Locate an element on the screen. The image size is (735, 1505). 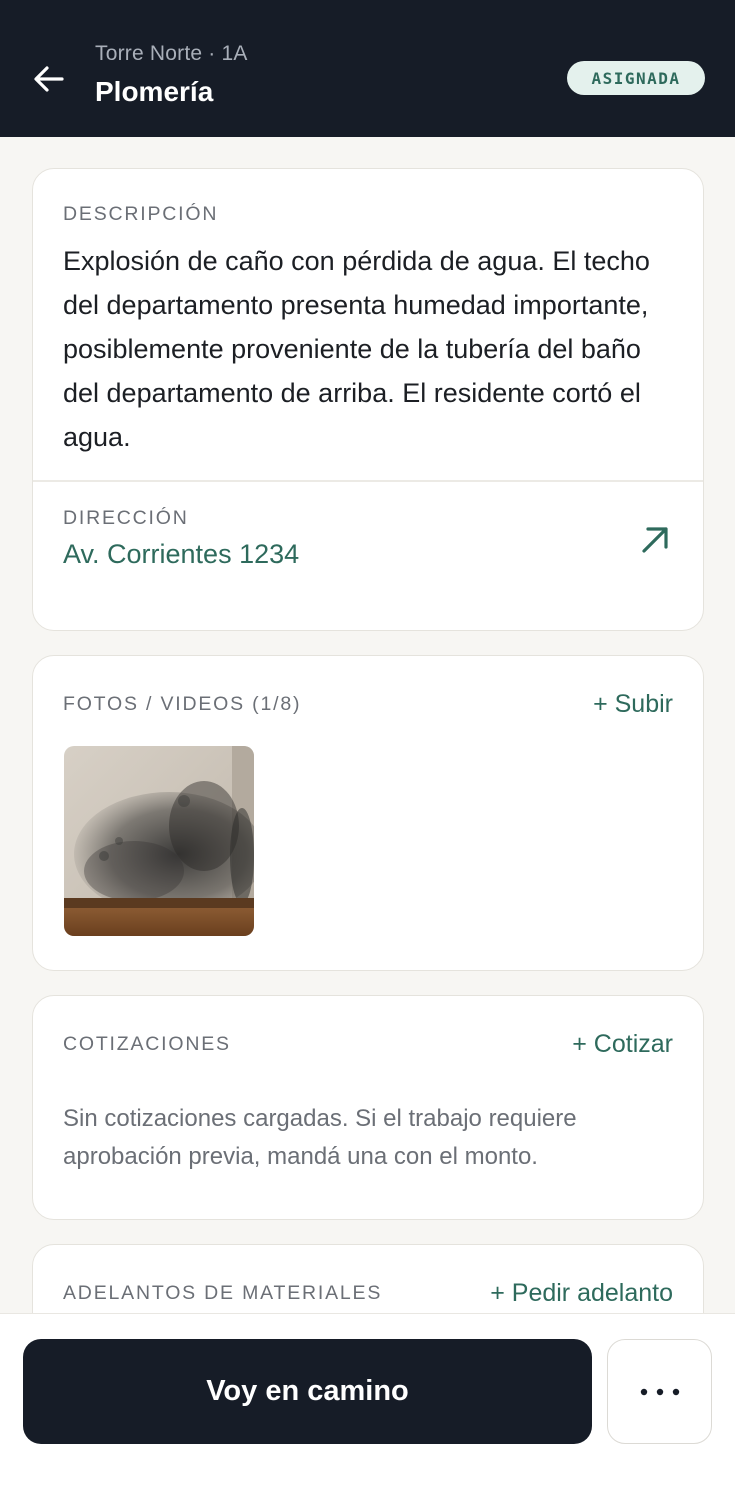
external-arrow-icon is located at coordinates (655, 539).